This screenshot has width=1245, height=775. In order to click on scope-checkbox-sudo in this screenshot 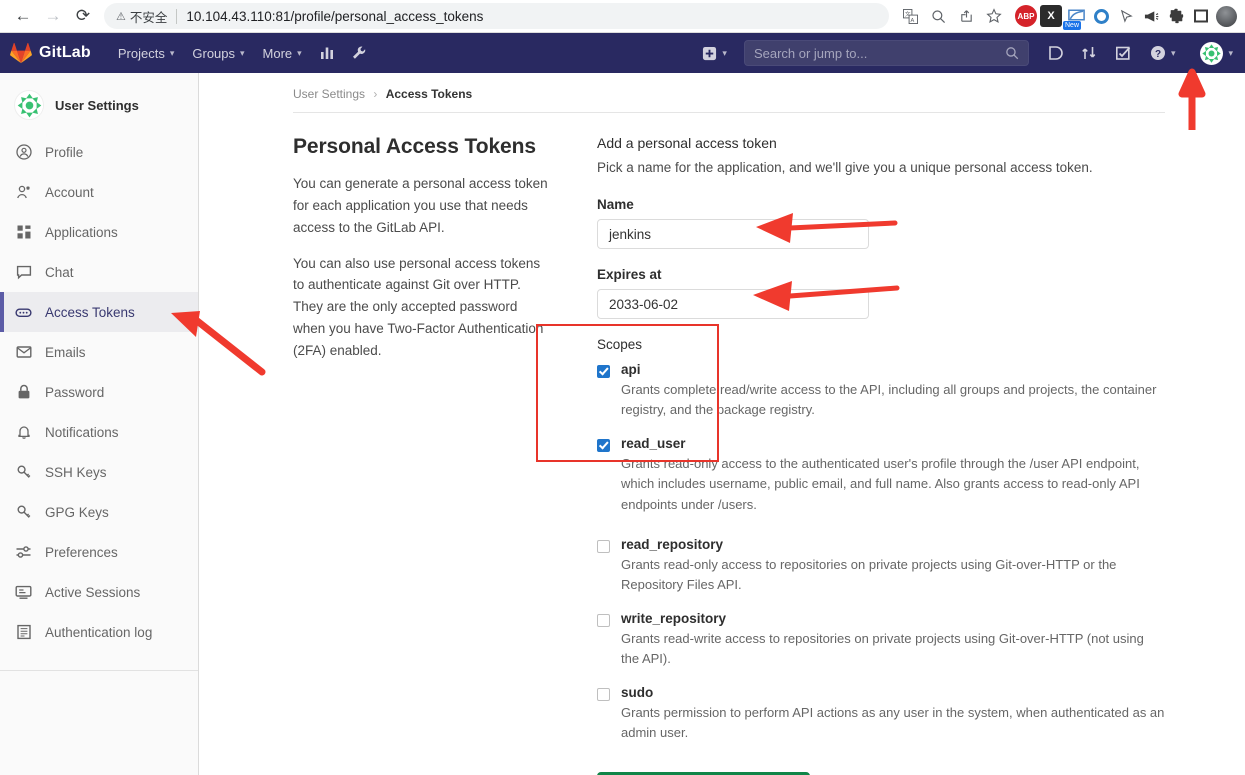, I will do `click(603, 695)`.